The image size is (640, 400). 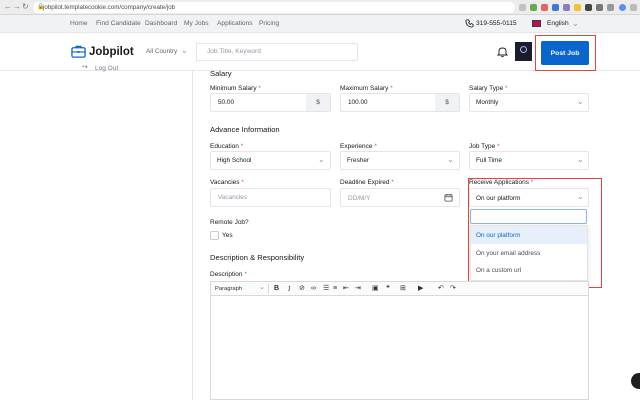 I want to click on max-salary-value: 100.00, so click(x=358, y=102).